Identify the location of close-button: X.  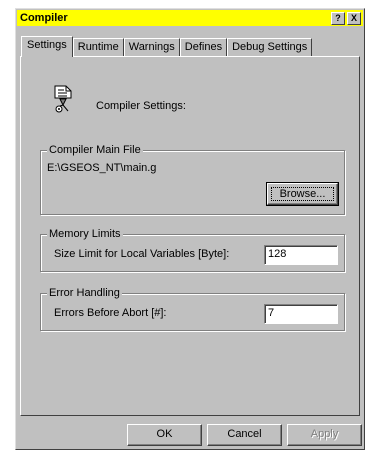
(354, 18).